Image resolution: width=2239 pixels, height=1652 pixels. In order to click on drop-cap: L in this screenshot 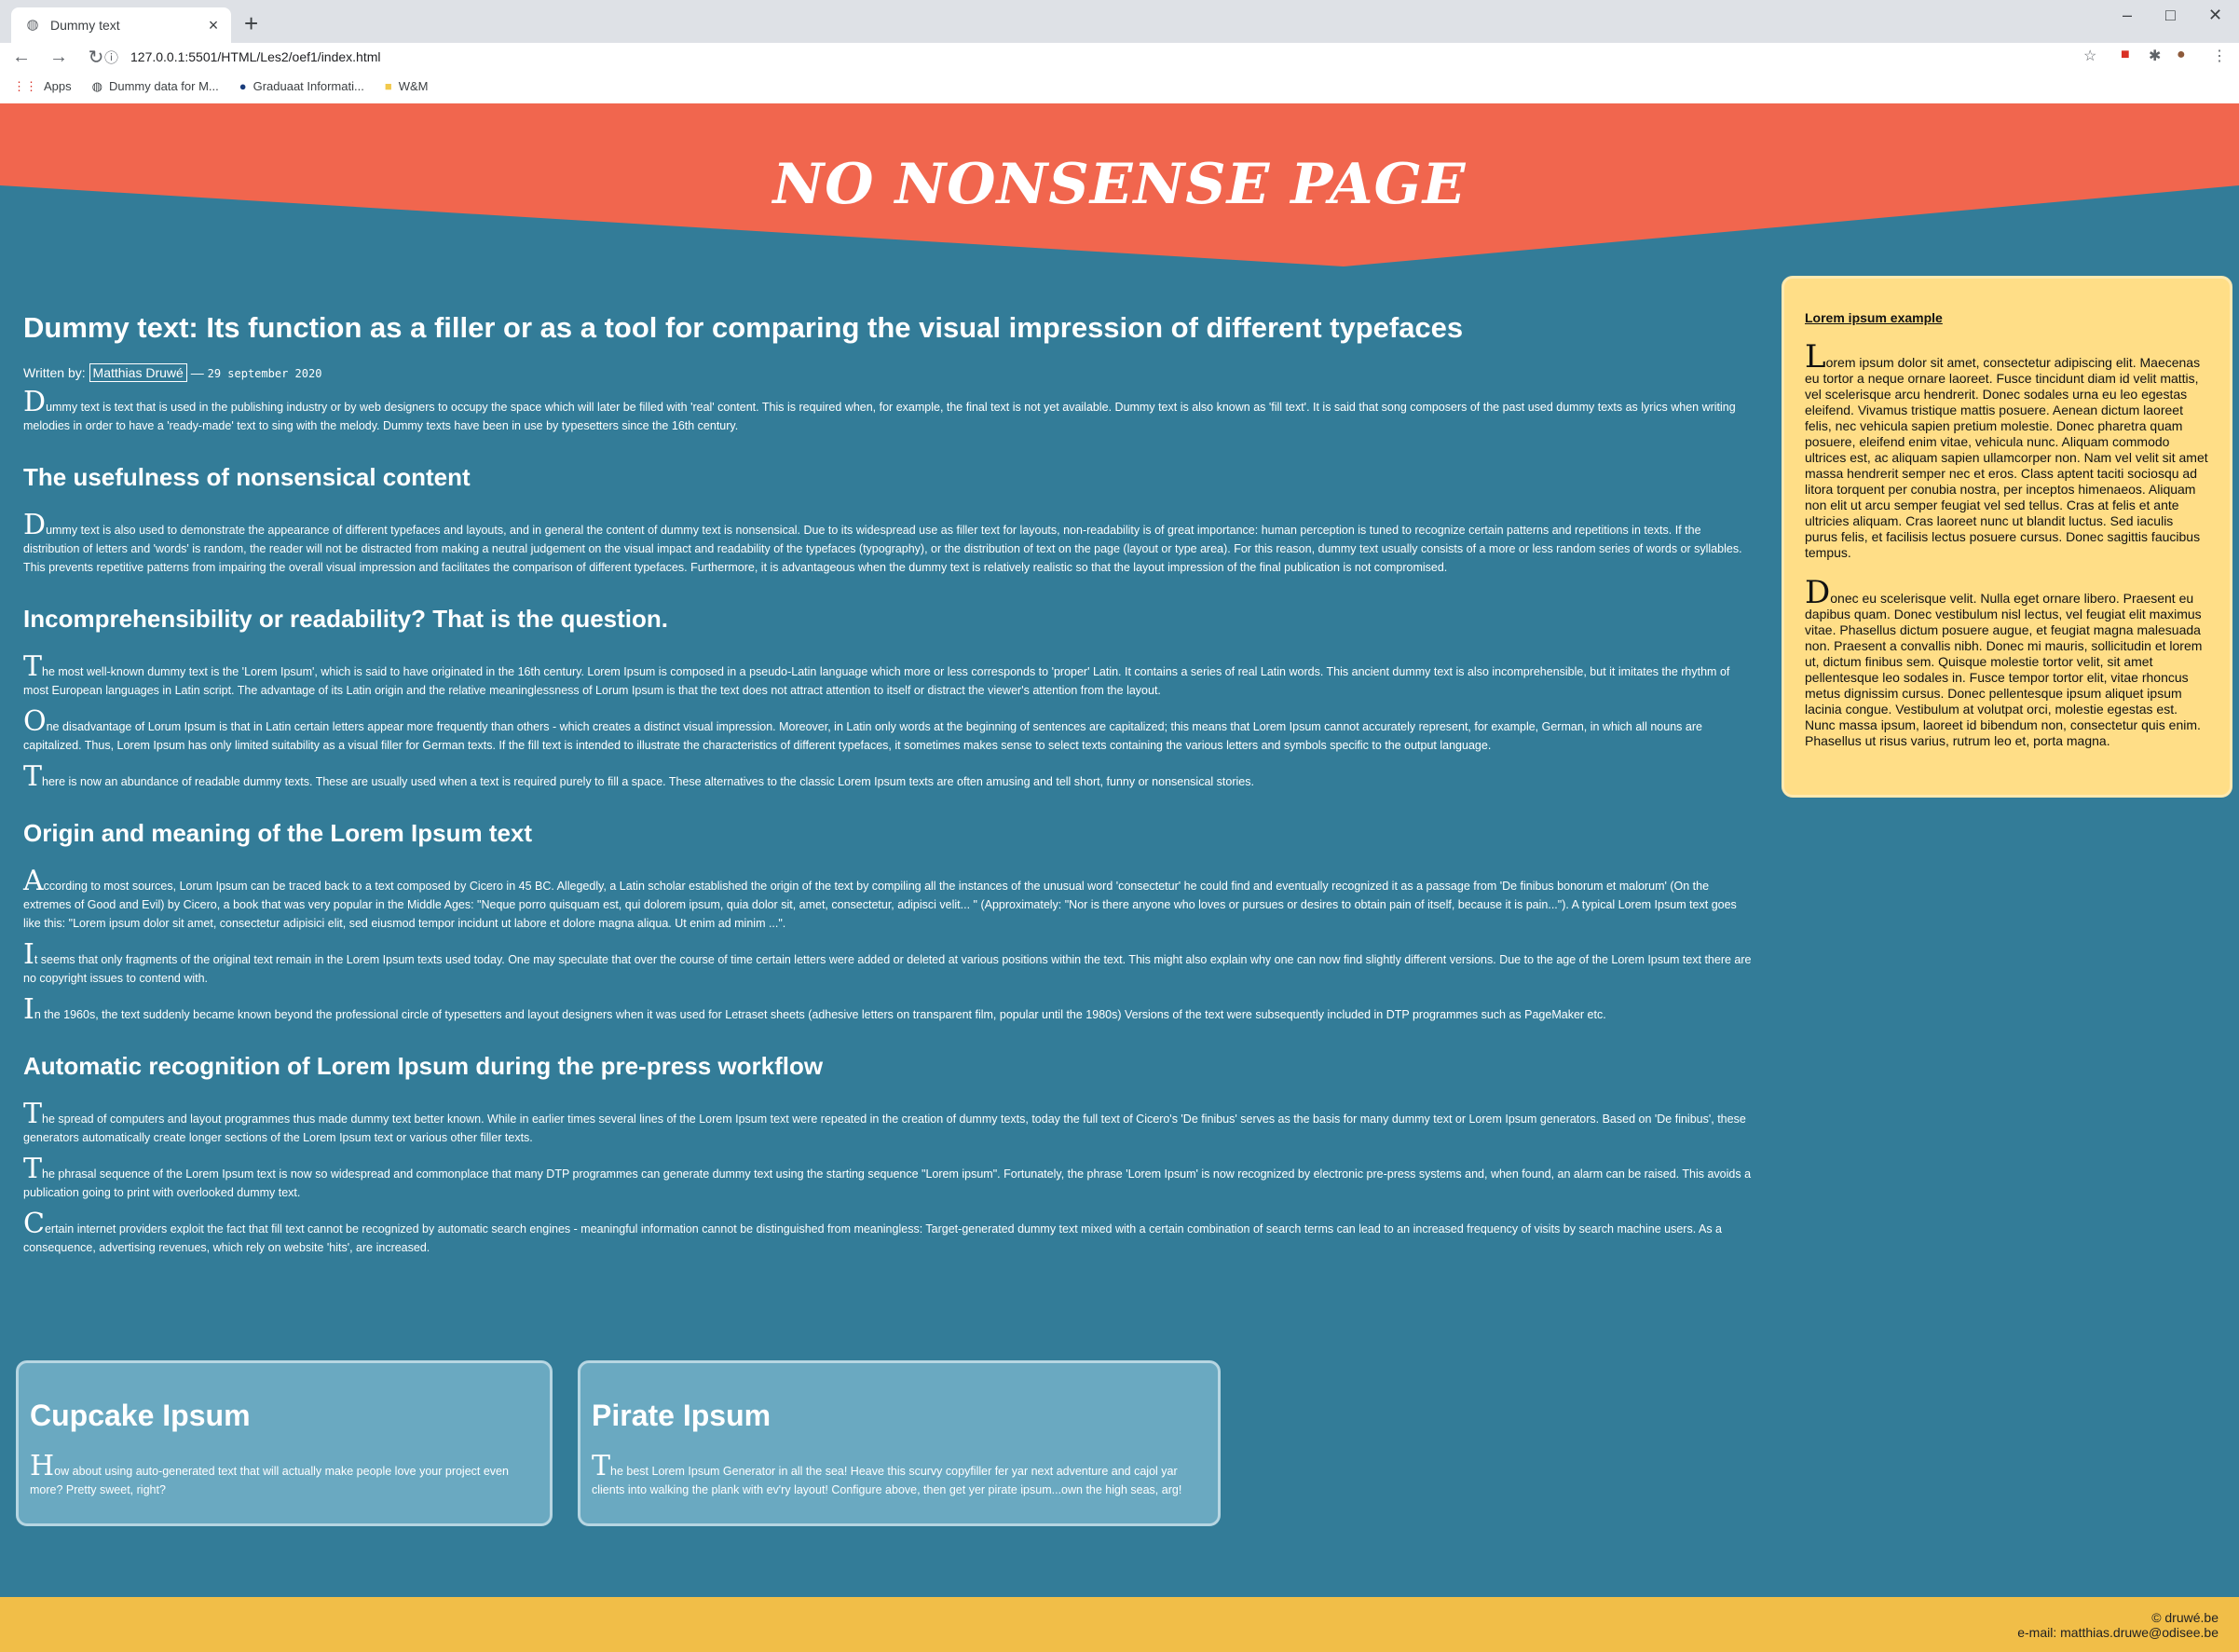, I will do `click(1815, 356)`.